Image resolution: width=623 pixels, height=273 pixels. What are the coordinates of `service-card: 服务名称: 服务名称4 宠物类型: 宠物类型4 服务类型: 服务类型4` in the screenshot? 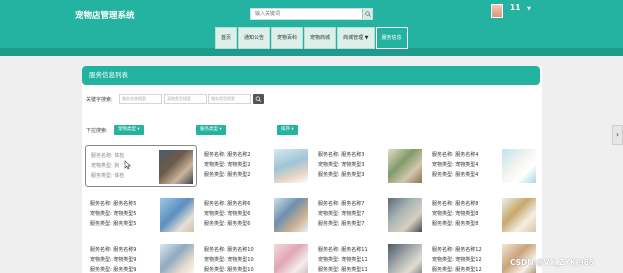 It's located at (483, 166).